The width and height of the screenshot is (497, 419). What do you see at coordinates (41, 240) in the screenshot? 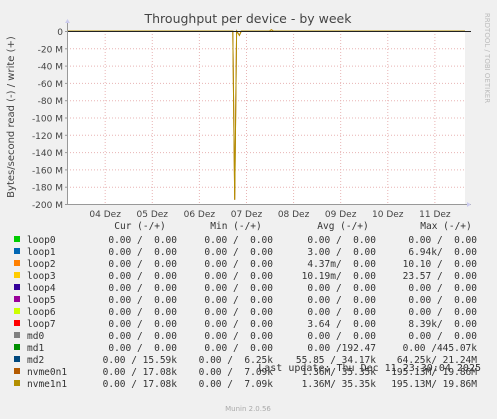
I see `legend-name: loop0` at bounding box center [41, 240].